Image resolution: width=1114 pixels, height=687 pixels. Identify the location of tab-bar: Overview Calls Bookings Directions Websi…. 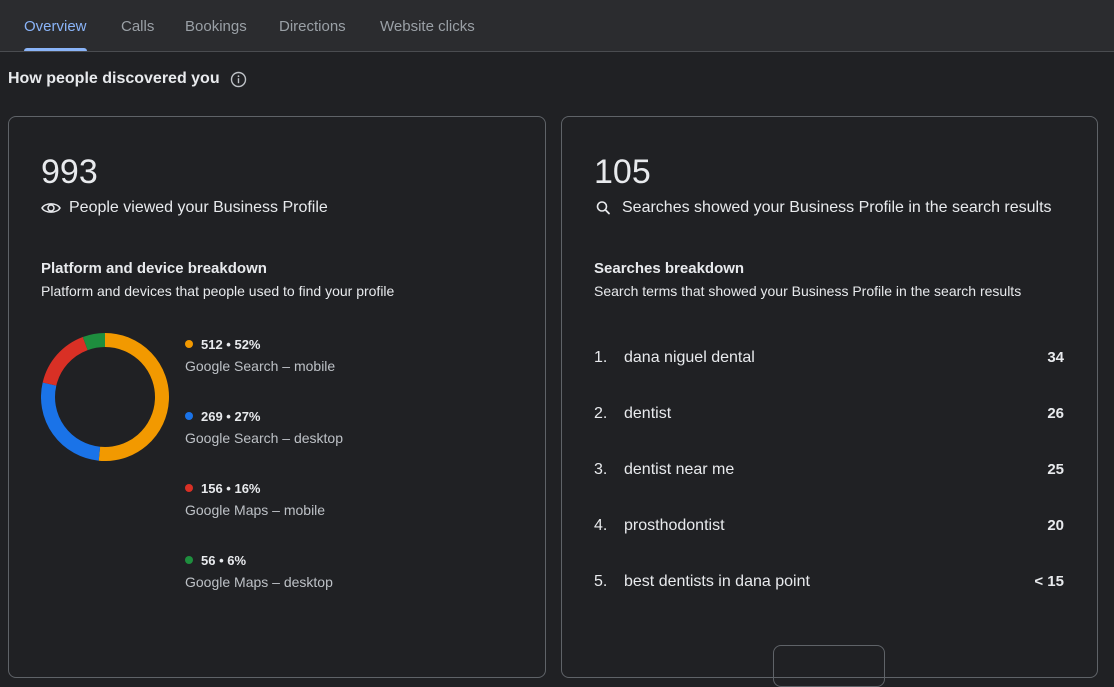
(557, 26).